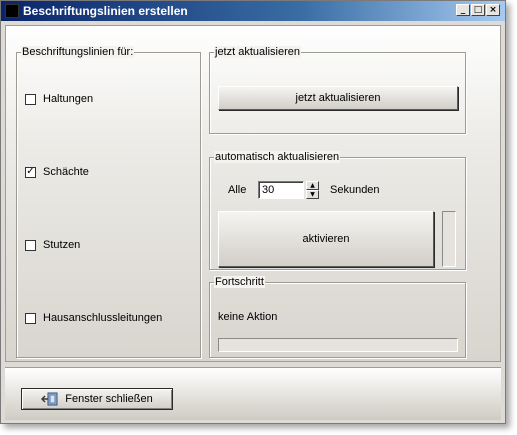 The height and width of the screenshot is (435, 517). I want to click on dialog-footer: Fenster schließen, so click(253, 393).